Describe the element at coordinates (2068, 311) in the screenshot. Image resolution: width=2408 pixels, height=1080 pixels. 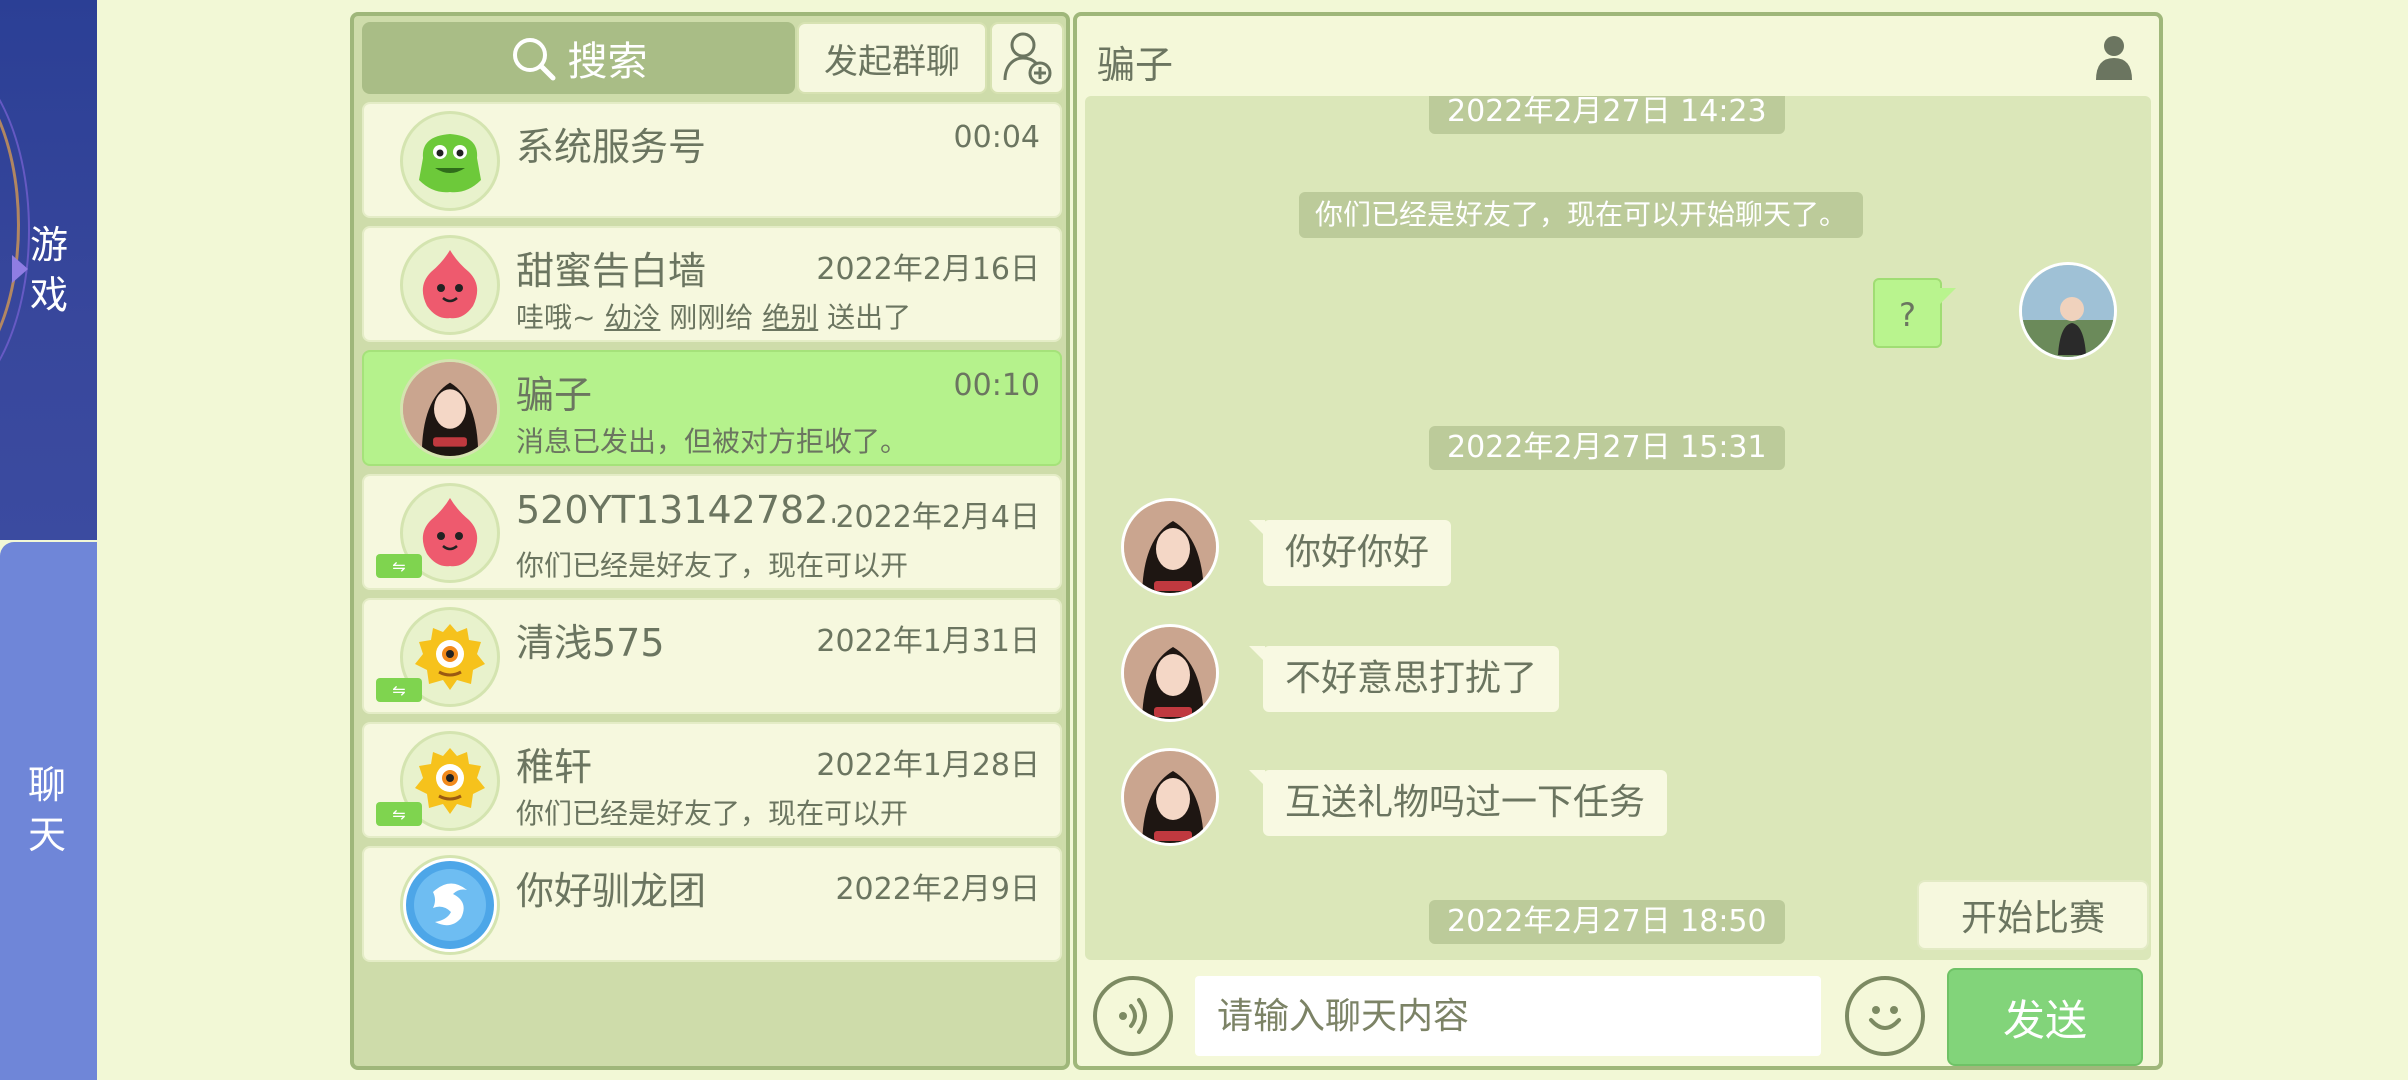
I see `my-avatar` at that location.